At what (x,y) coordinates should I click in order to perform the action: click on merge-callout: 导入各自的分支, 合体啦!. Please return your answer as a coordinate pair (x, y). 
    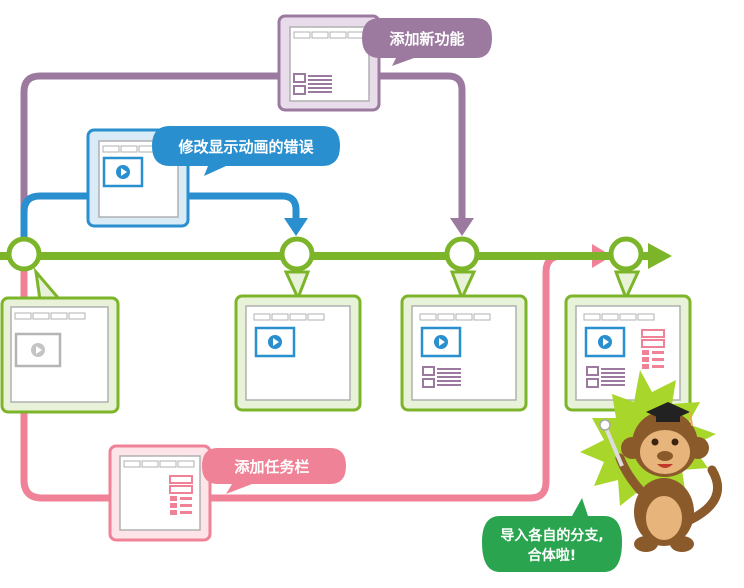
    Looking at the image, I should click on (552, 535).